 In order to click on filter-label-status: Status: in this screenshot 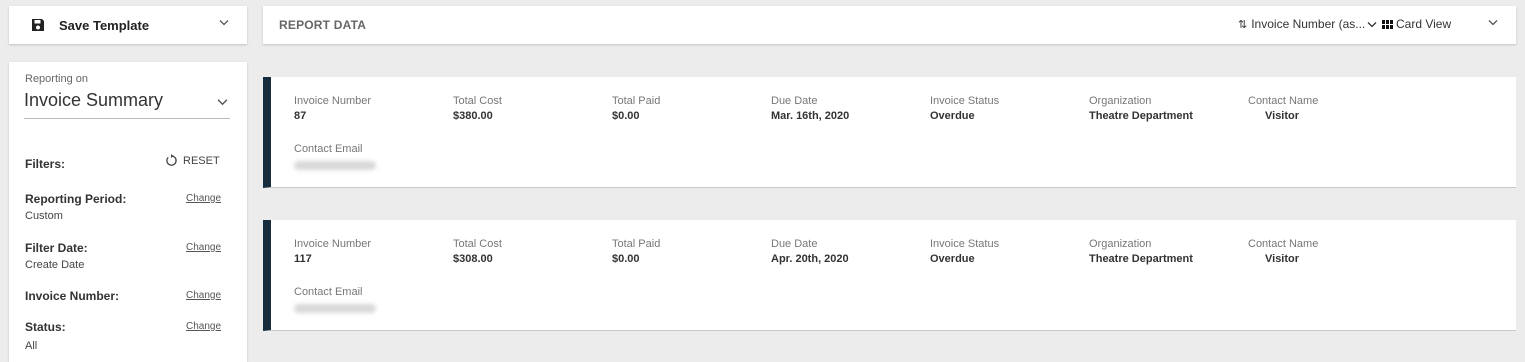, I will do `click(45, 327)`.